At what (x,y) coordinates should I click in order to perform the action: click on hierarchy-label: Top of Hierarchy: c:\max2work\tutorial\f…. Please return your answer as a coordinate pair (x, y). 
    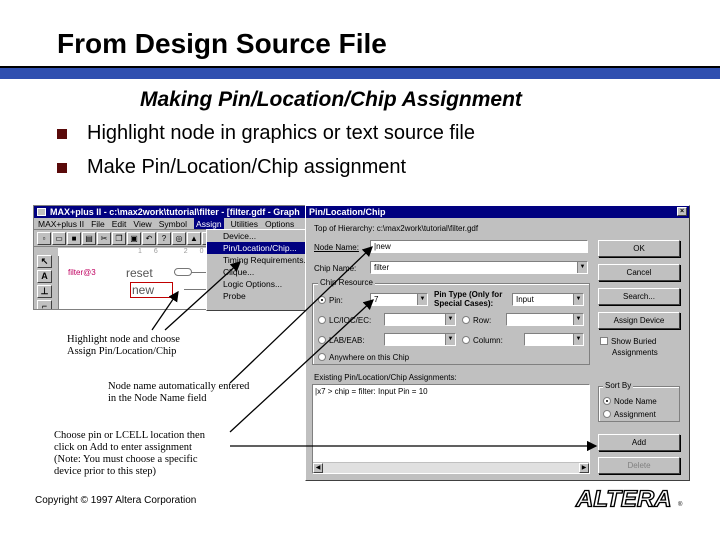
    Looking at the image, I should click on (396, 228).